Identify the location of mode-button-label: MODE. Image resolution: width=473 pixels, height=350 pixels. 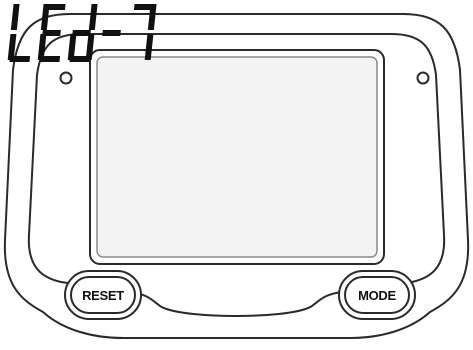
(377, 295).